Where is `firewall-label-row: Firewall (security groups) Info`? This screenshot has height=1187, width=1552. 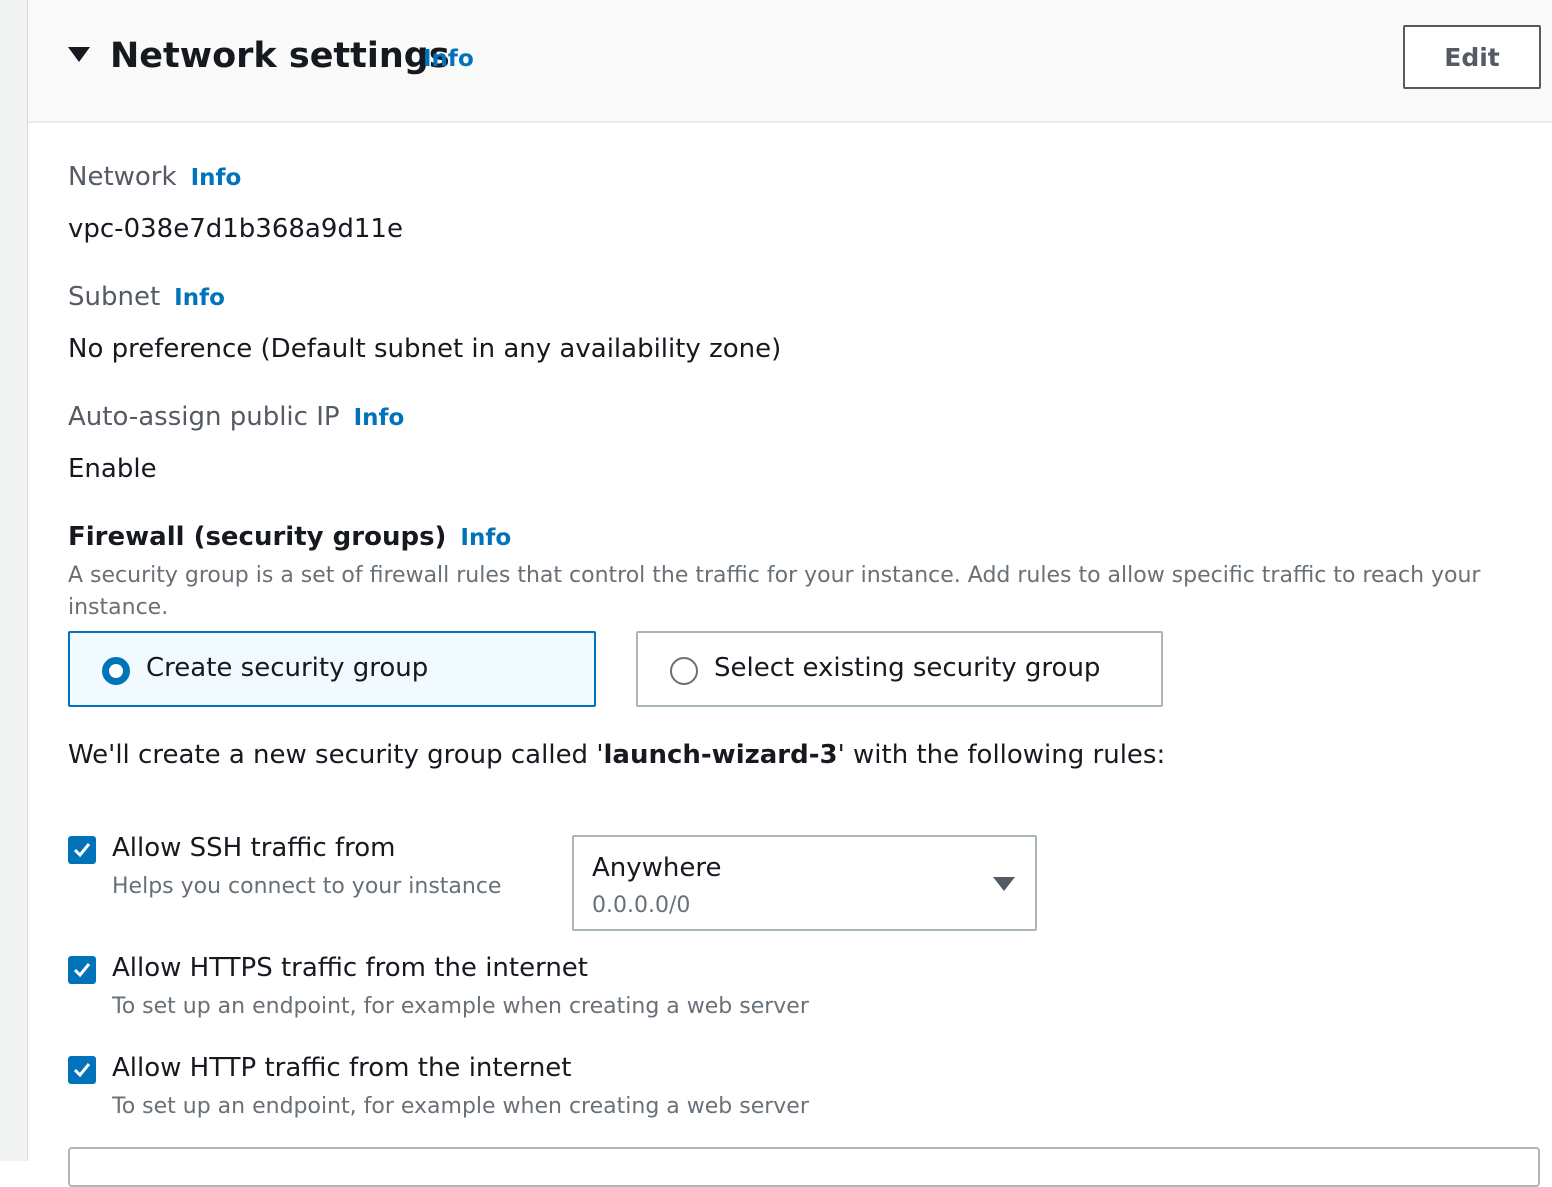 firewall-label-row: Firewall (security groups) Info is located at coordinates (289, 537).